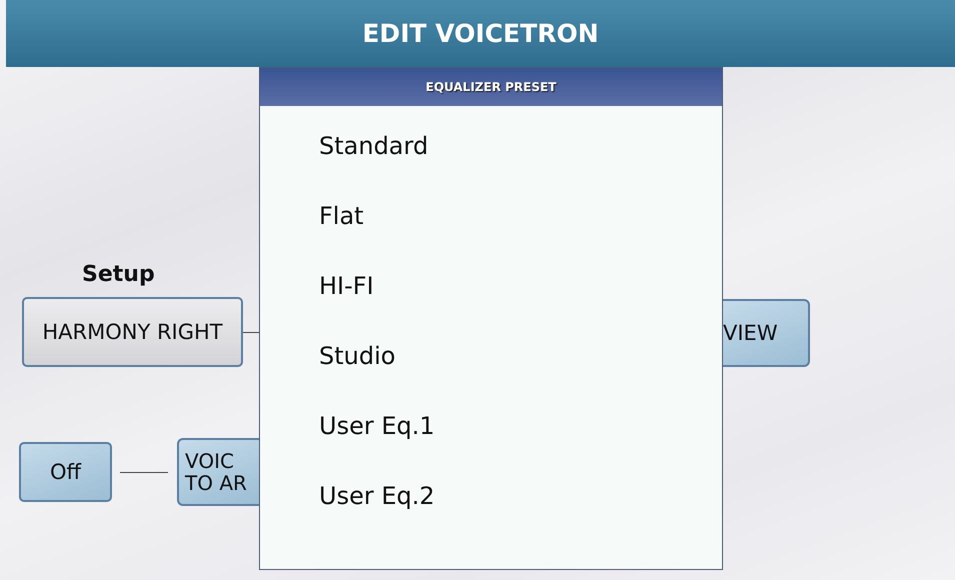 The width and height of the screenshot is (955, 580). Describe the element at coordinates (480, 33) in the screenshot. I see `screen-title: EDIT VOICETRON` at that location.